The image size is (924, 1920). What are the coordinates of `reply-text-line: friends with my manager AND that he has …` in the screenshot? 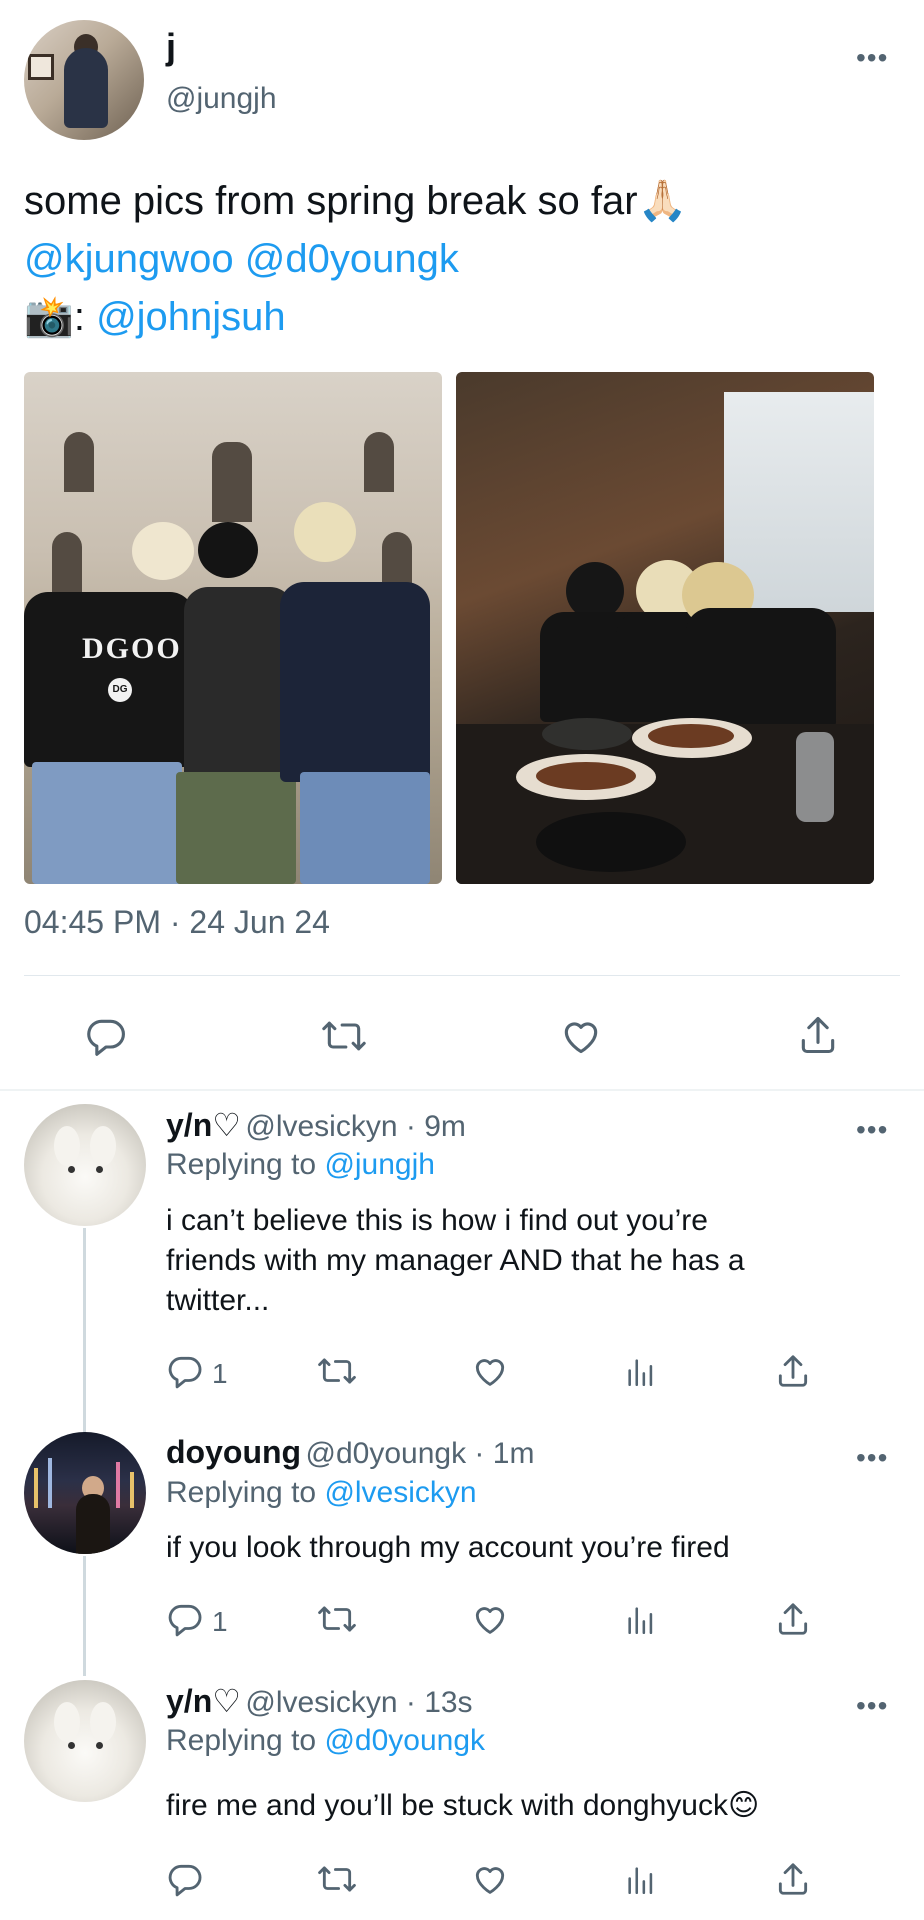 It's located at (455, 1260).